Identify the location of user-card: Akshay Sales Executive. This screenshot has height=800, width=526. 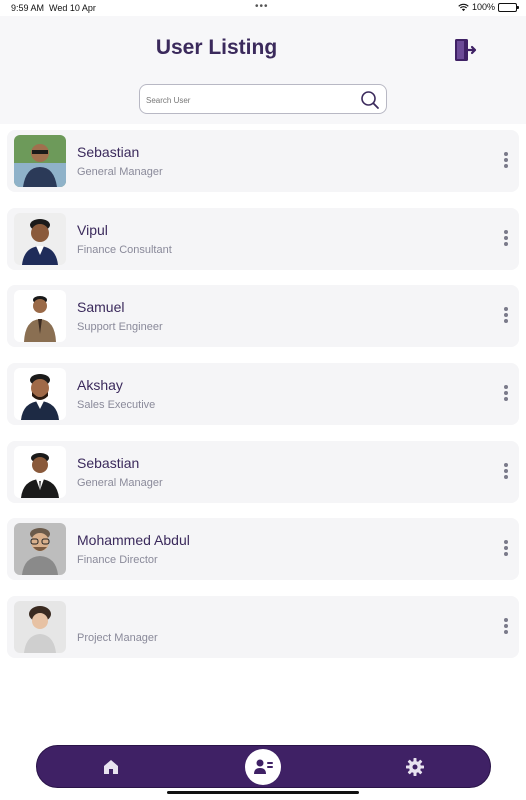
(263, 394).